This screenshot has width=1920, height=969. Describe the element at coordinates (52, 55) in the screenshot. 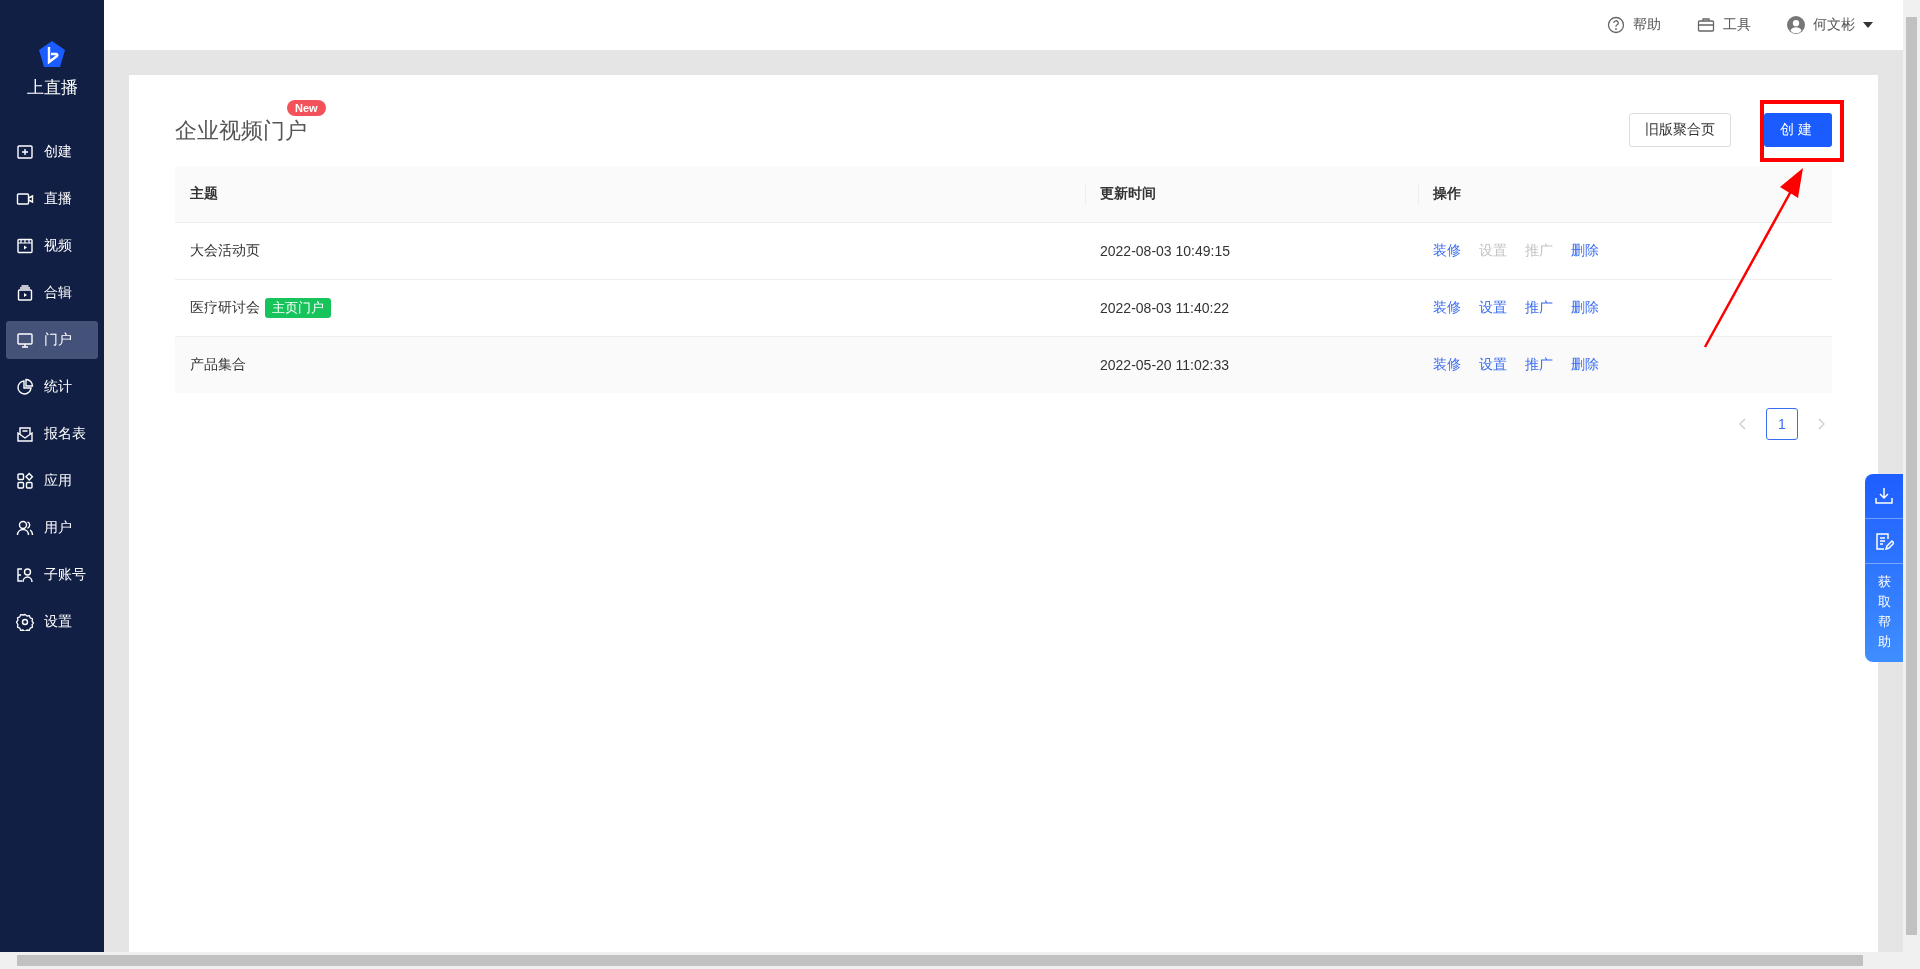

I see `logo-icon` at that location.